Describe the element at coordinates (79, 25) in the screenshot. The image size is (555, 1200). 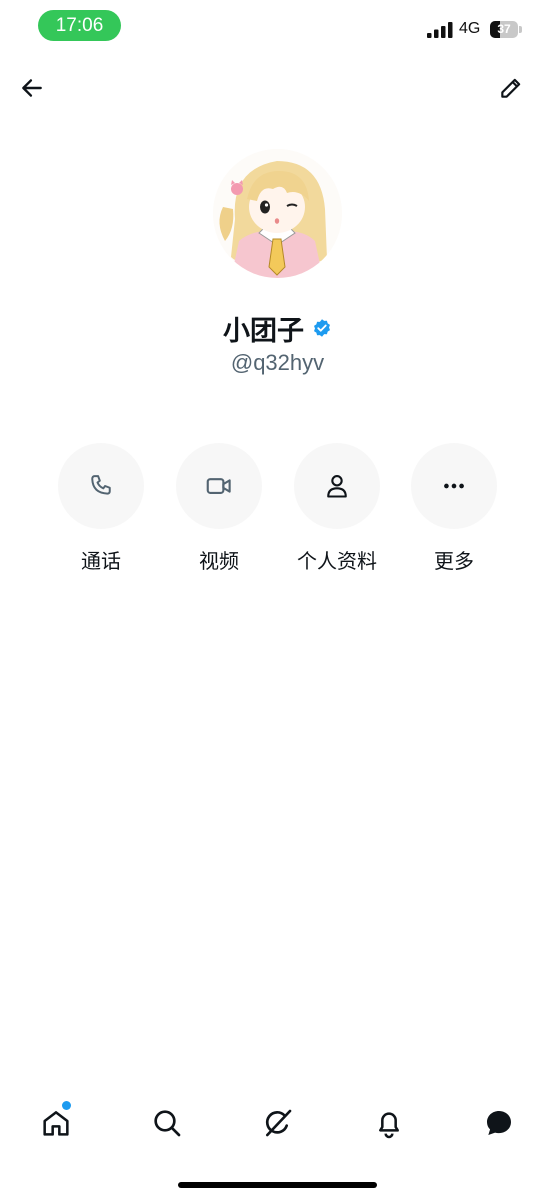
I see `status-time: 17:06` at that location.